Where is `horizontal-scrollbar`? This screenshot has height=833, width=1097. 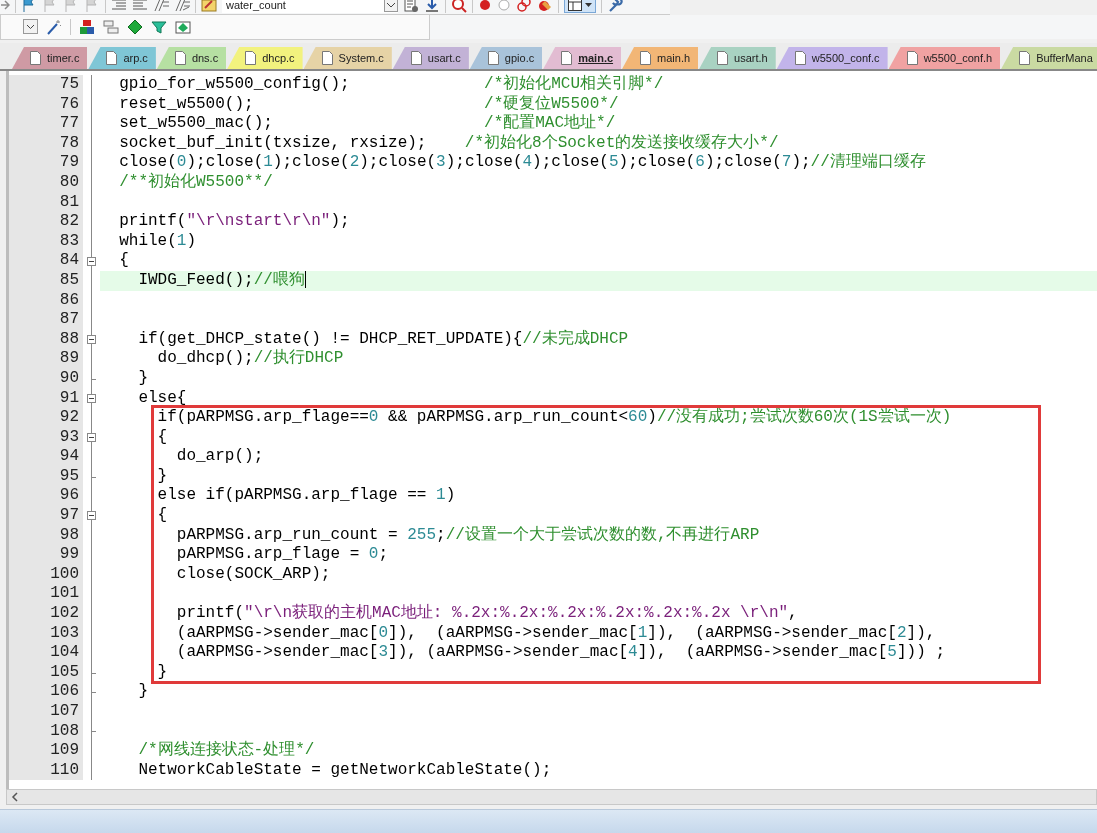
horizontal-scrollbar is located at coordinates (551, 797).